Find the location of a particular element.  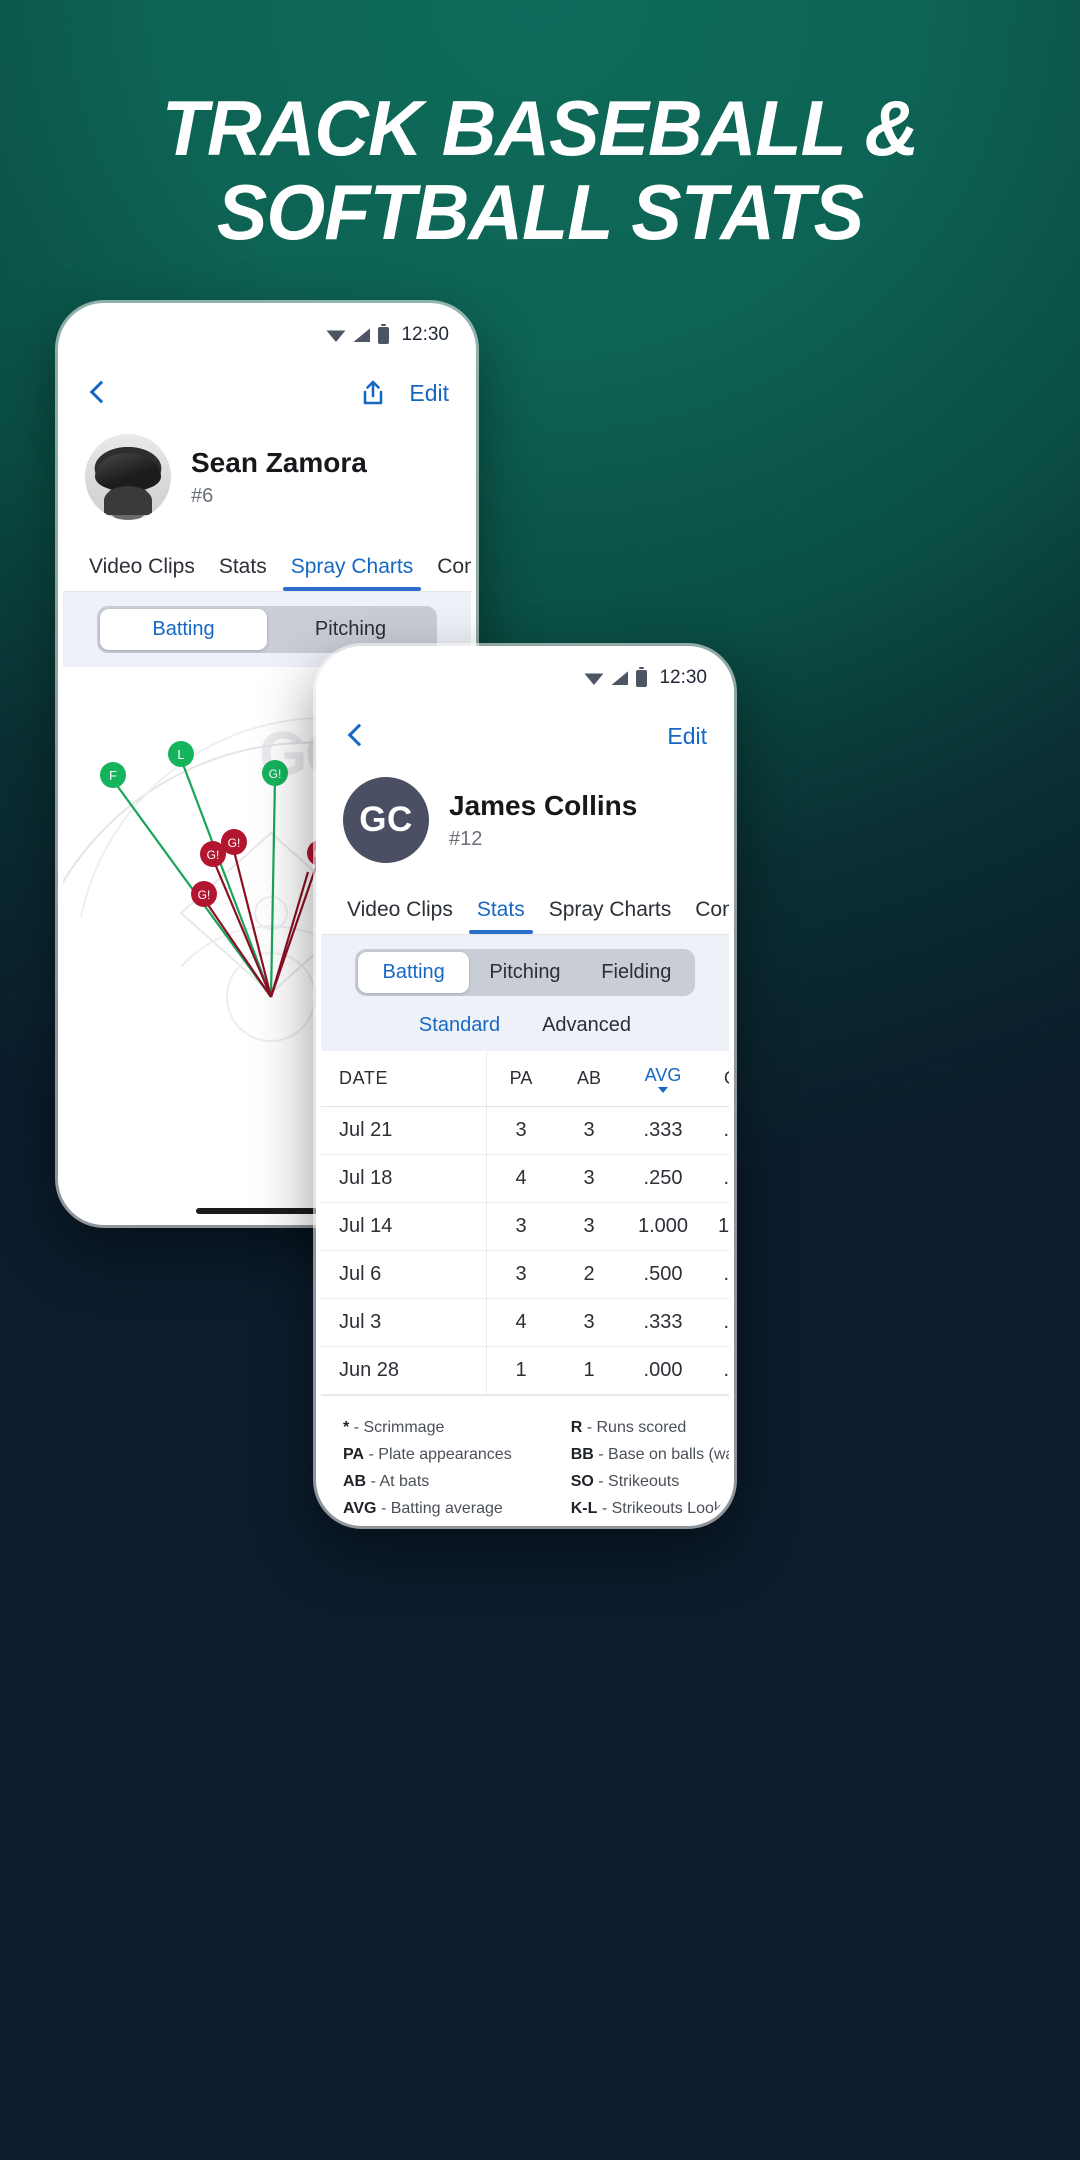

signal-icon is located at coordinates (362, 335).